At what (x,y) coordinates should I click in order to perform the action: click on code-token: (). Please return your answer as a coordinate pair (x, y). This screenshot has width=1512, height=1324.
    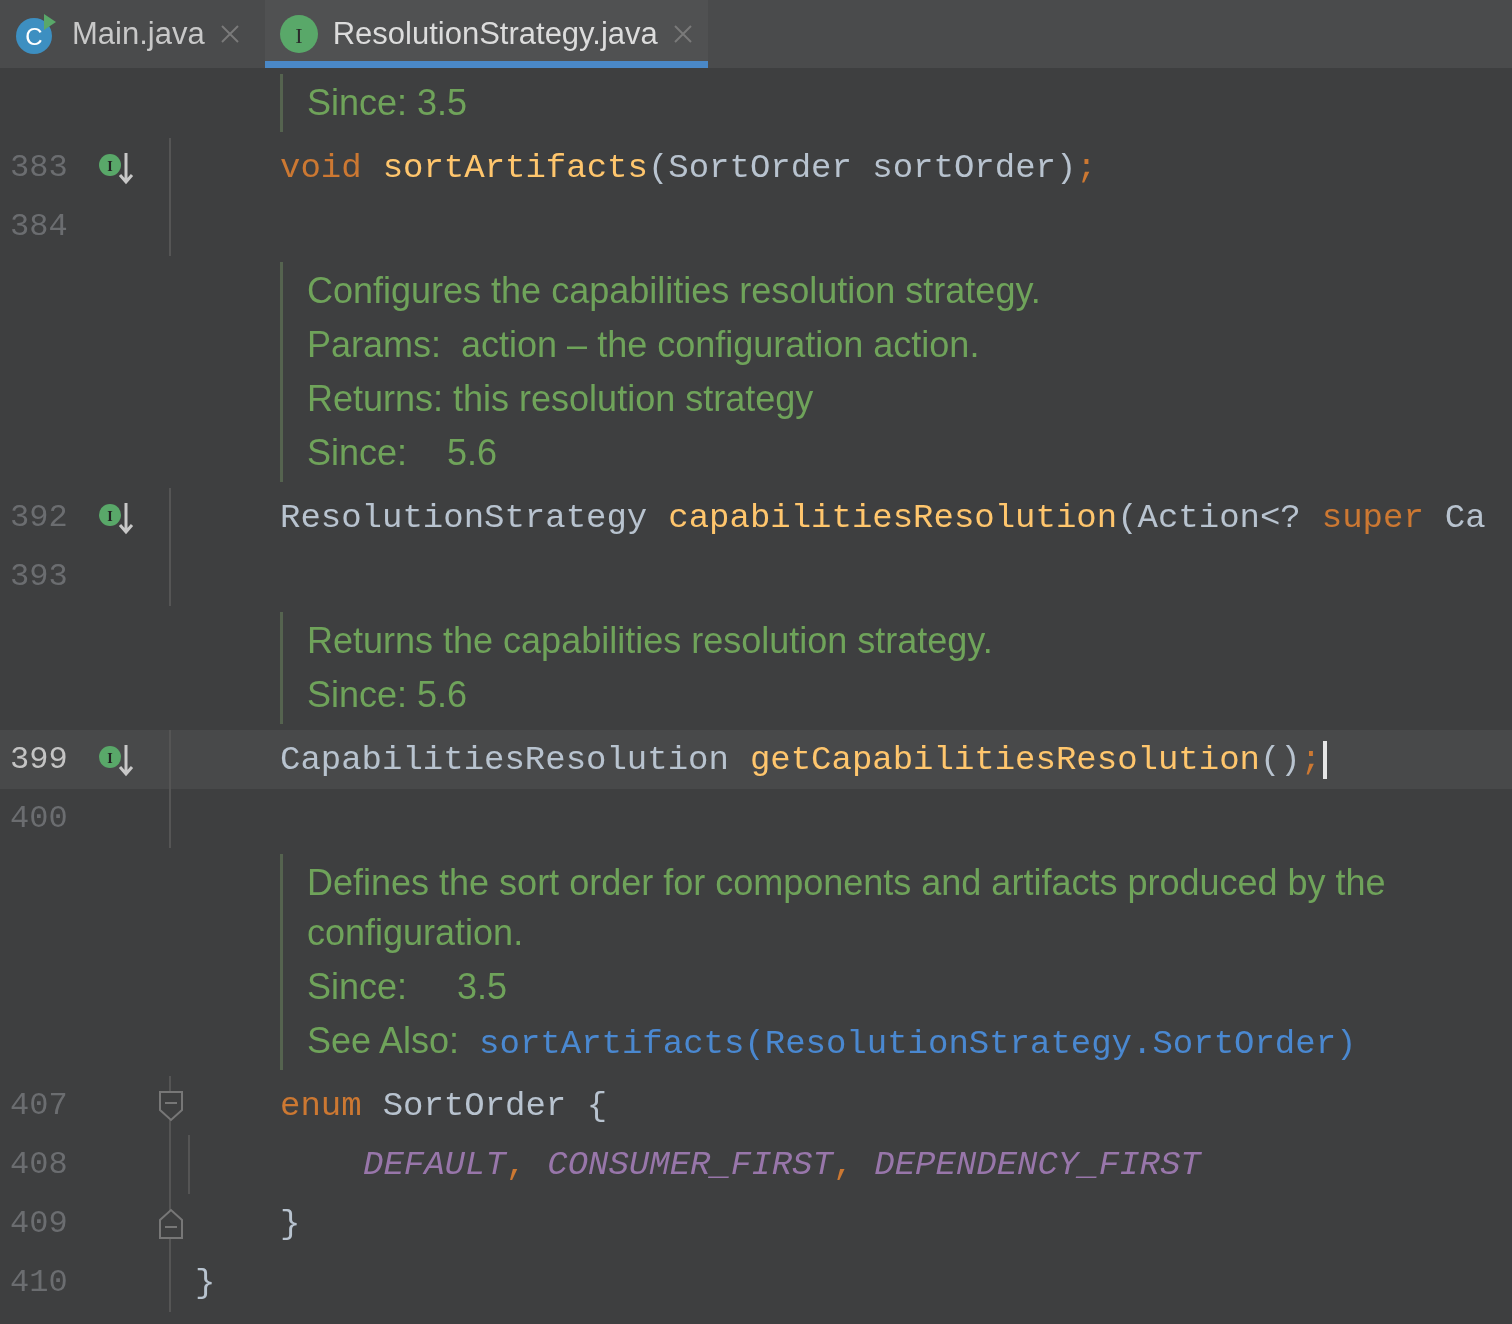
    Looking at the image, I should click on (1280, 759).